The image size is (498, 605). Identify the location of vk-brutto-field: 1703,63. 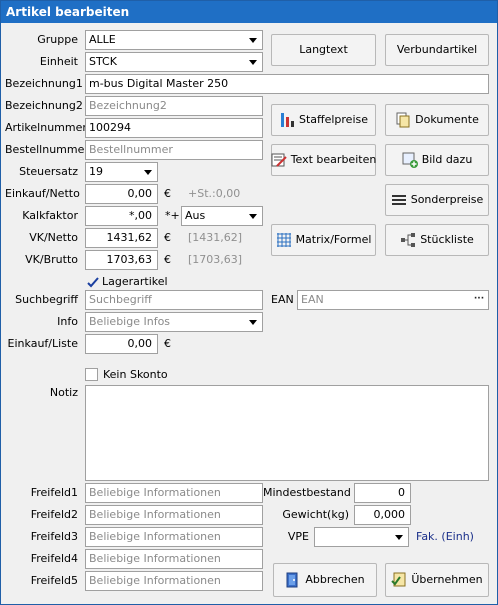
(121, 260).